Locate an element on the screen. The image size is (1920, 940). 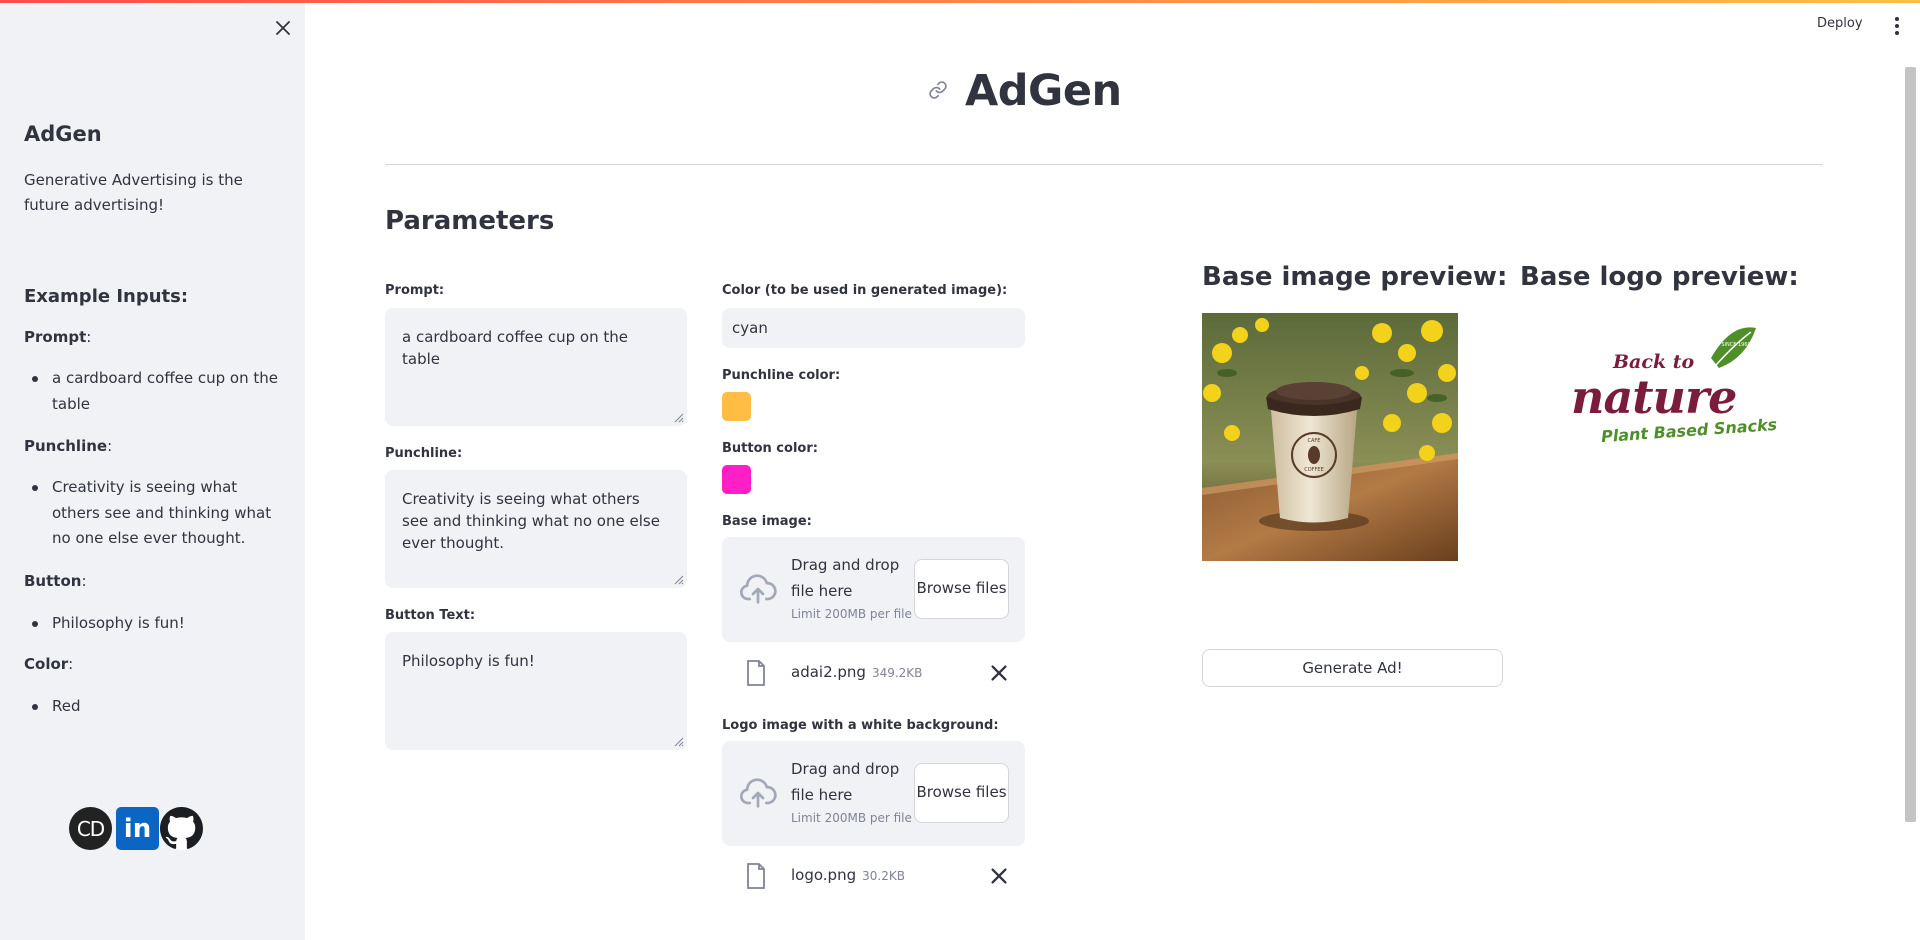
file-name-wrapper: logo.png 30.2KB is located at coordinates (848, 875).